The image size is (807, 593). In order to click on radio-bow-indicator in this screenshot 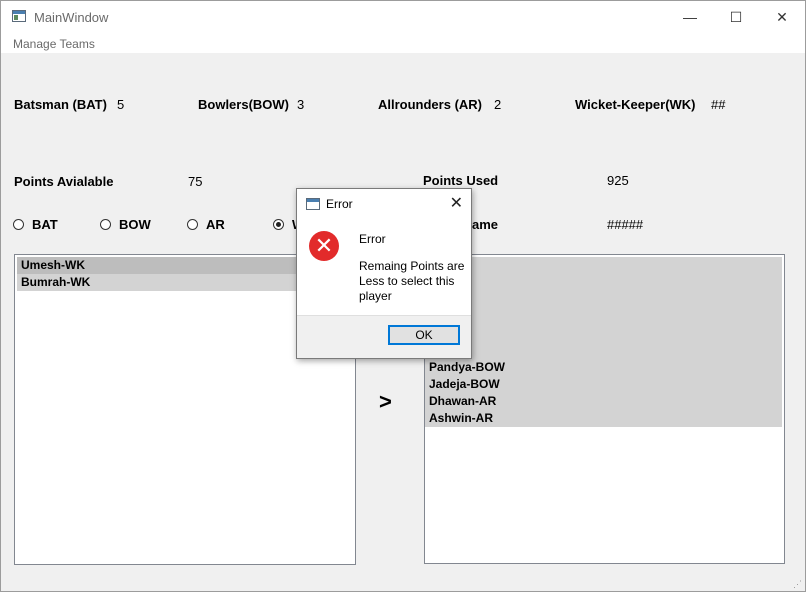, I will do `click(105, 224)`.